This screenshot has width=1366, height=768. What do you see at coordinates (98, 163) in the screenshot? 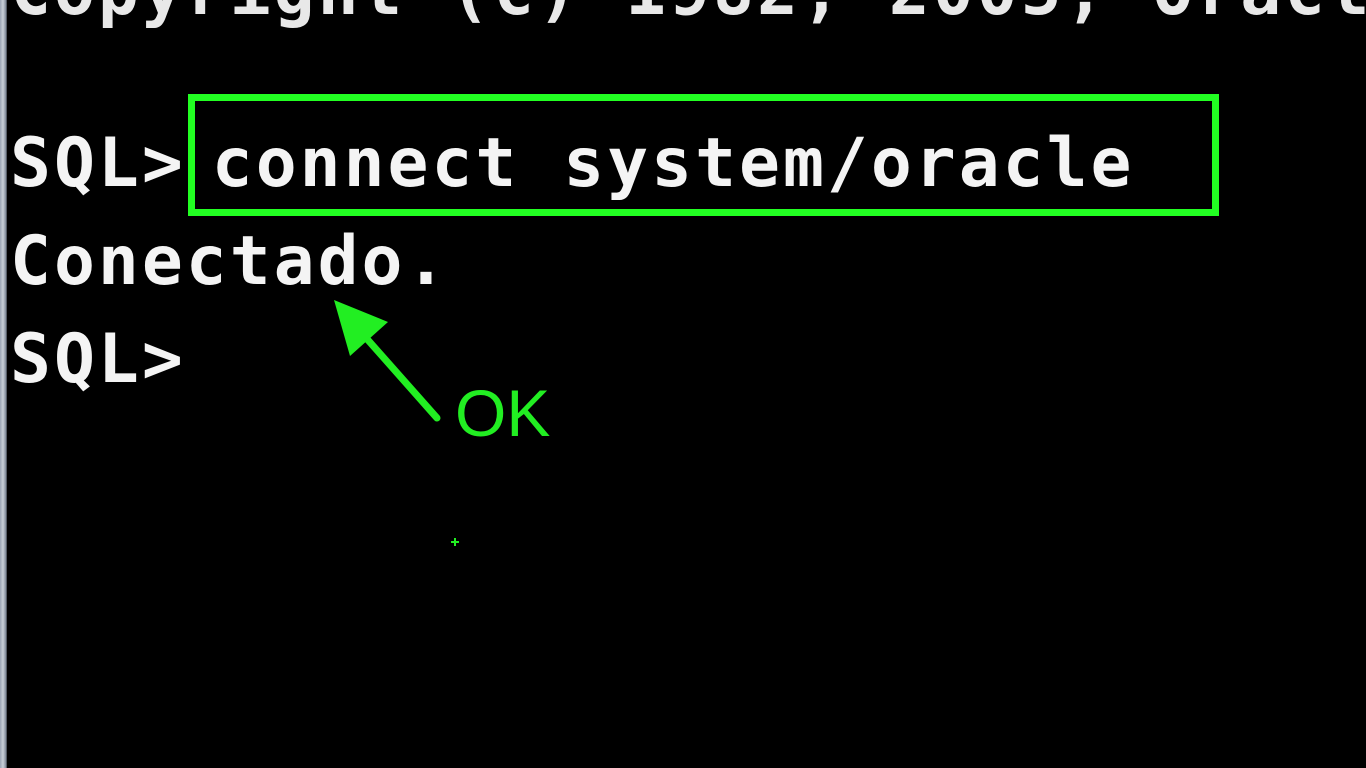
I see `sql-prompt: SQL>` at bounding box center [98, 163].